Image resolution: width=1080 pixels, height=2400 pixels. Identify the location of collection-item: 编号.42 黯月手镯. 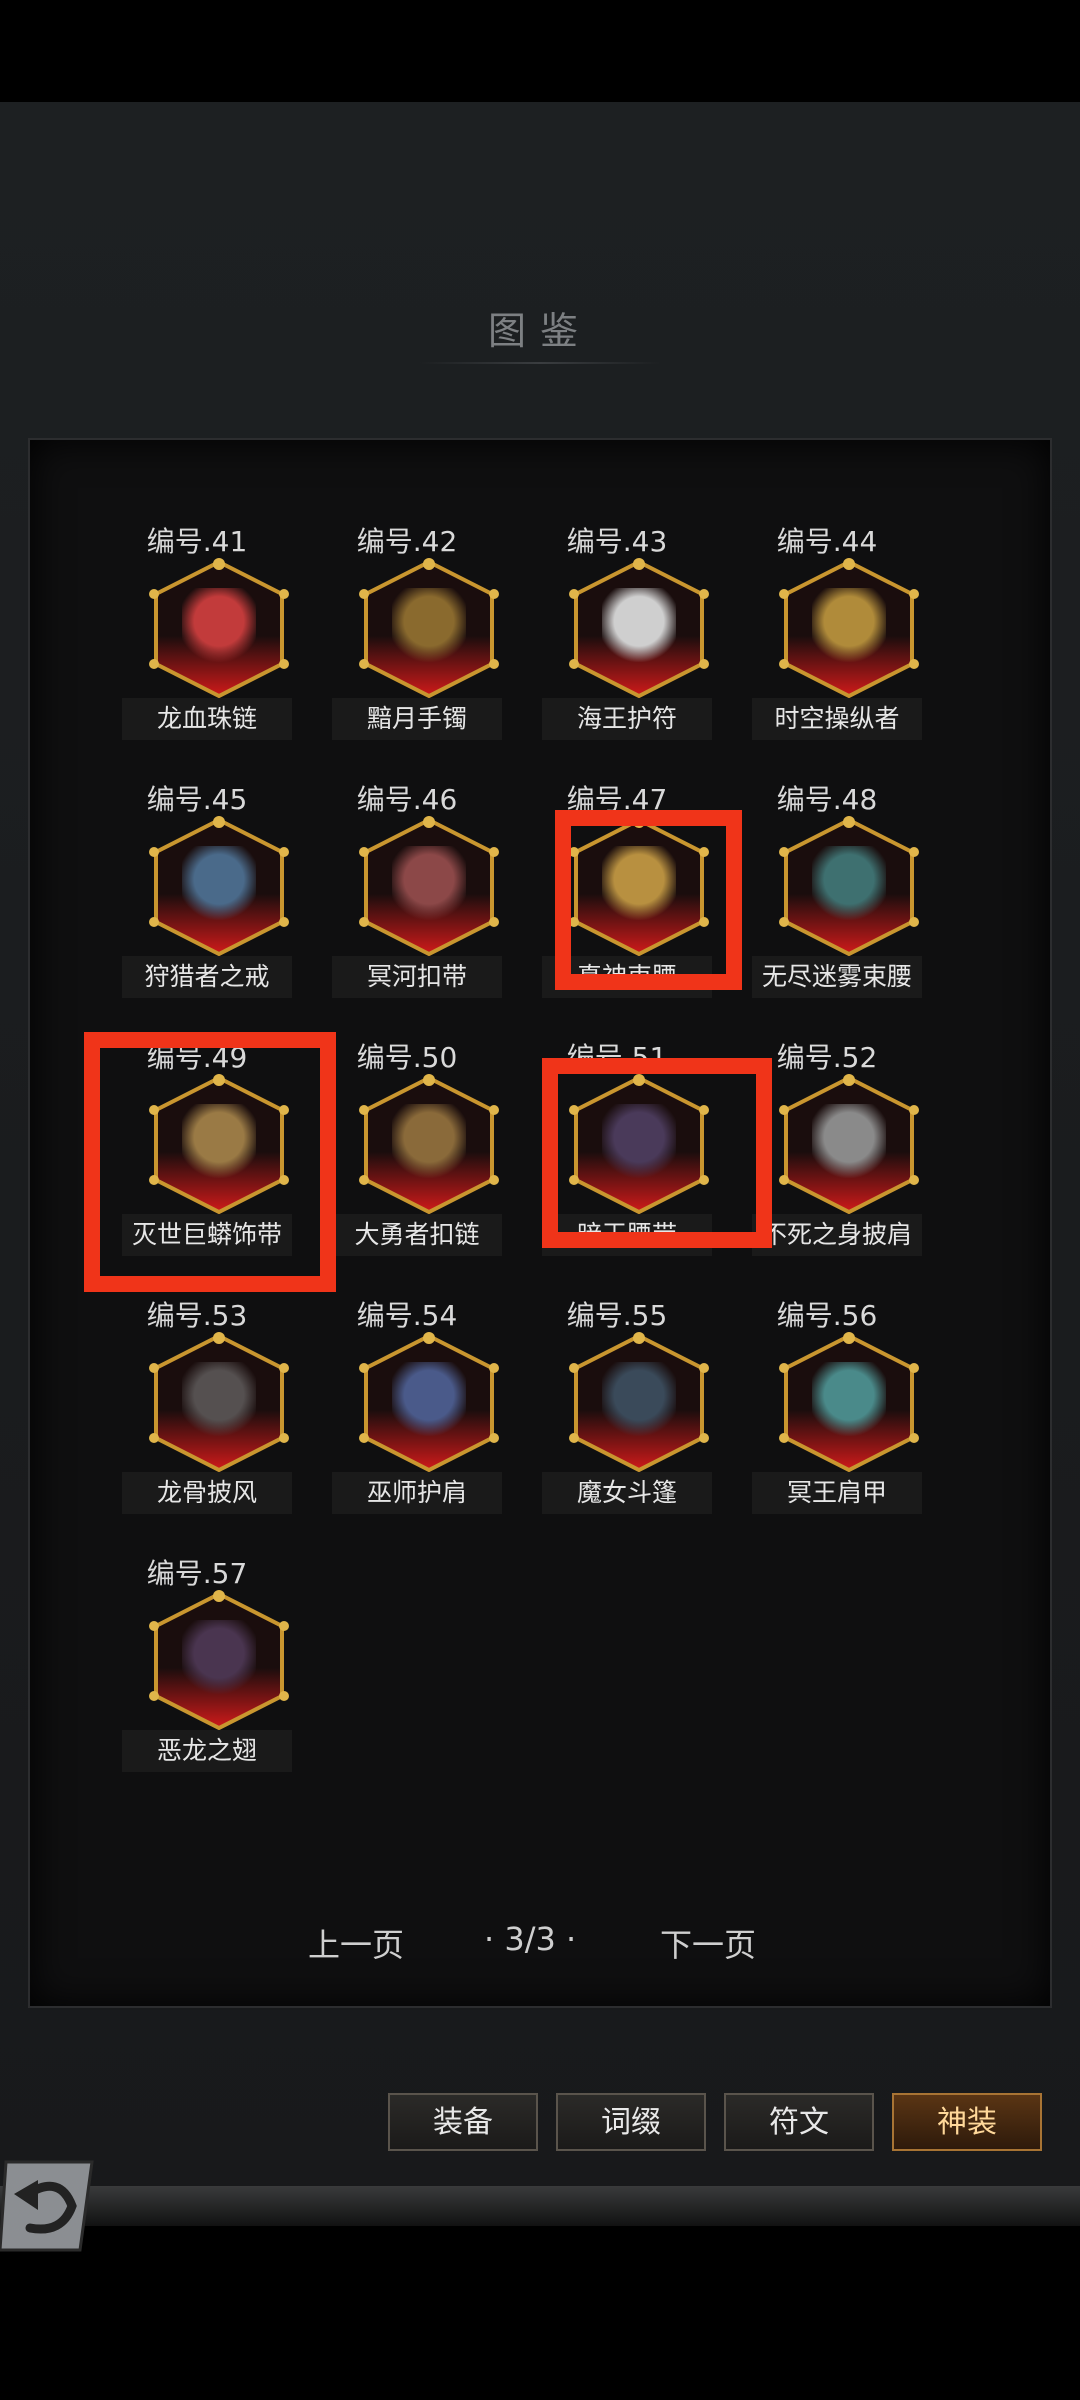
(407, 588).